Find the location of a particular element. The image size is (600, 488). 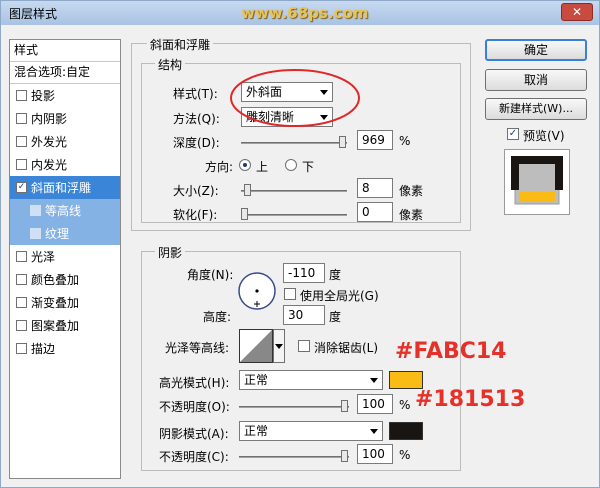

altitude-input: 30 is located at coordinates (304, 315).